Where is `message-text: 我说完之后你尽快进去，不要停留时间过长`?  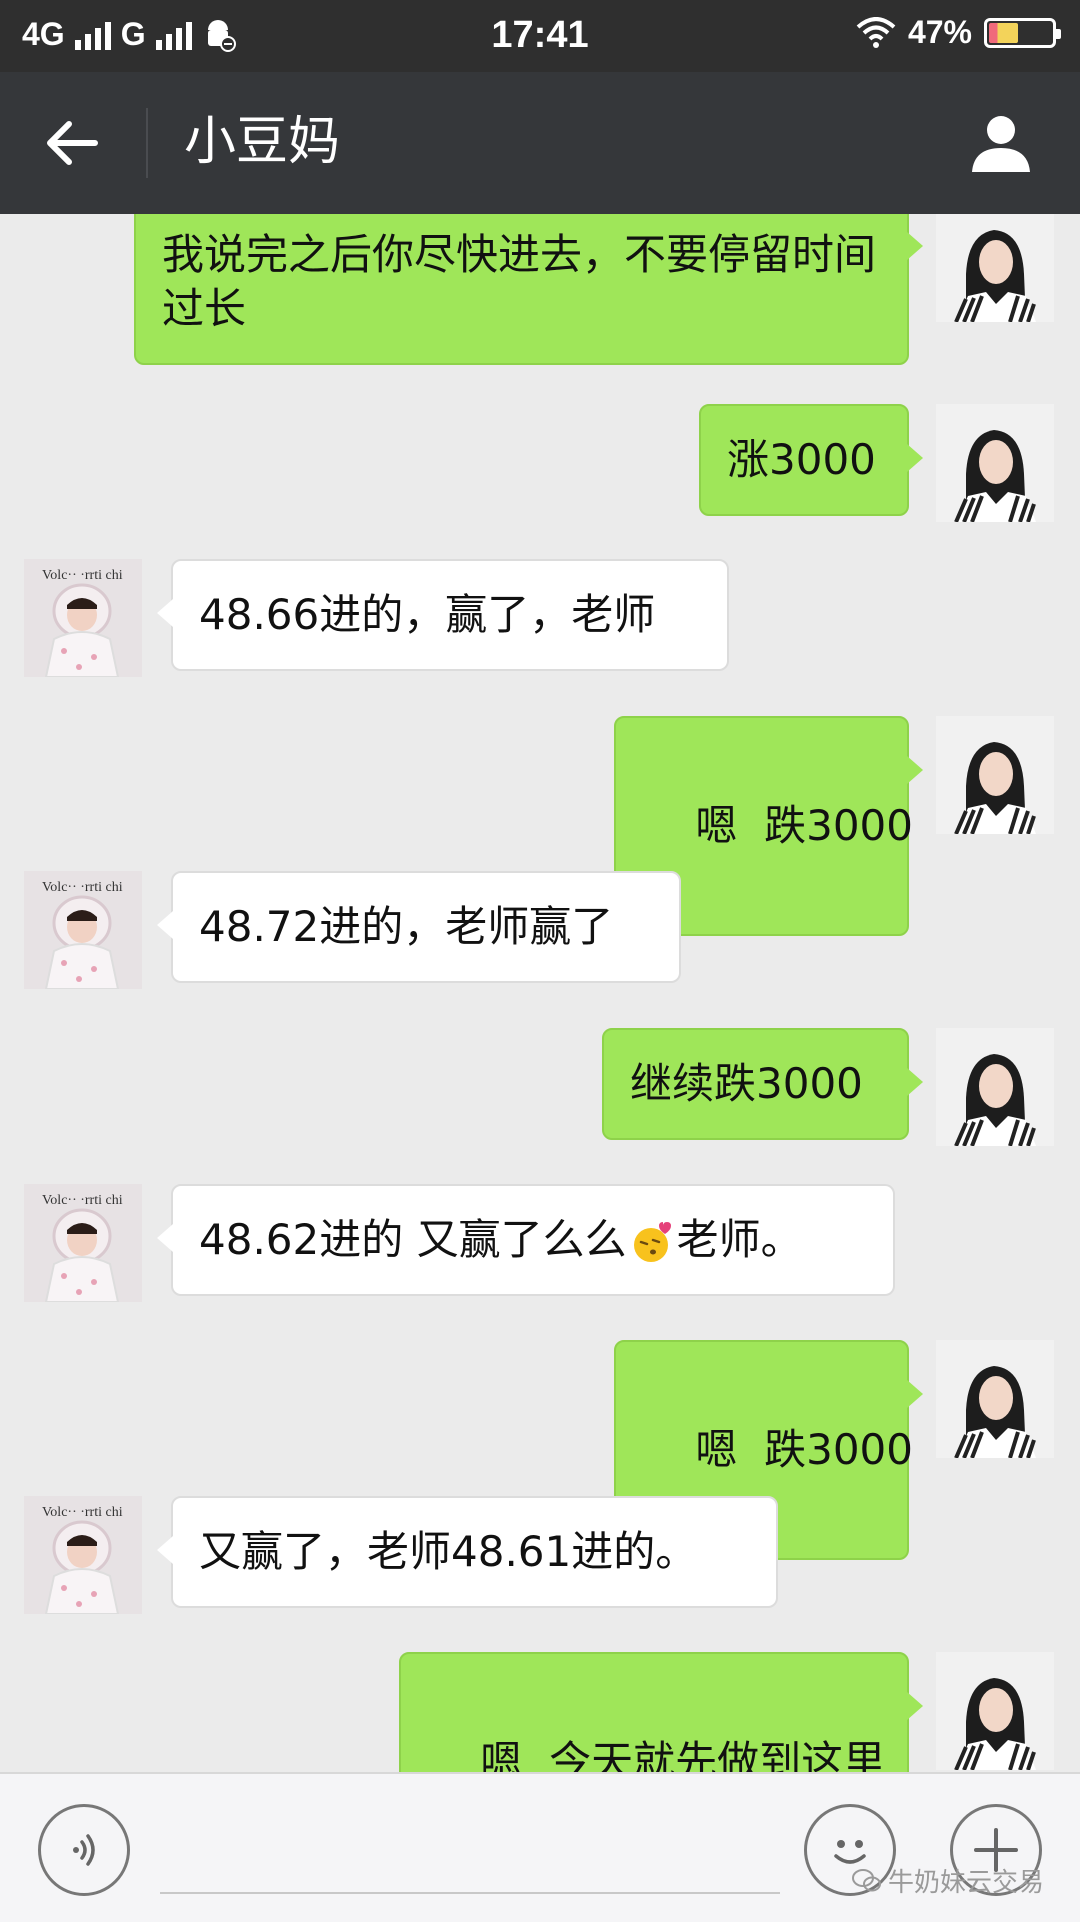
message-text: 我说完之后你尽快进去，不要停留时间过长 is located at coordinates (519, 281).